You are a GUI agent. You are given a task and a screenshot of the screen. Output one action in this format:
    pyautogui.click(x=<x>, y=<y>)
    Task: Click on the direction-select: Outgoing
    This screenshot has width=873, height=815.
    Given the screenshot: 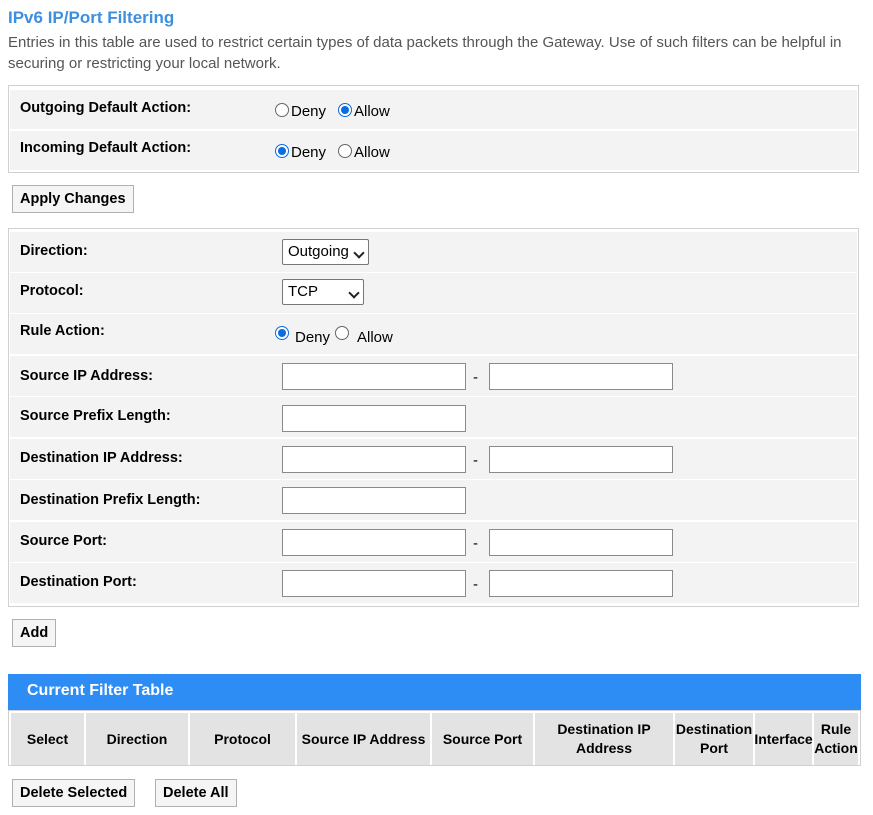 What is the action you would take?
    pyautogui.click(x=325, y=252)
    